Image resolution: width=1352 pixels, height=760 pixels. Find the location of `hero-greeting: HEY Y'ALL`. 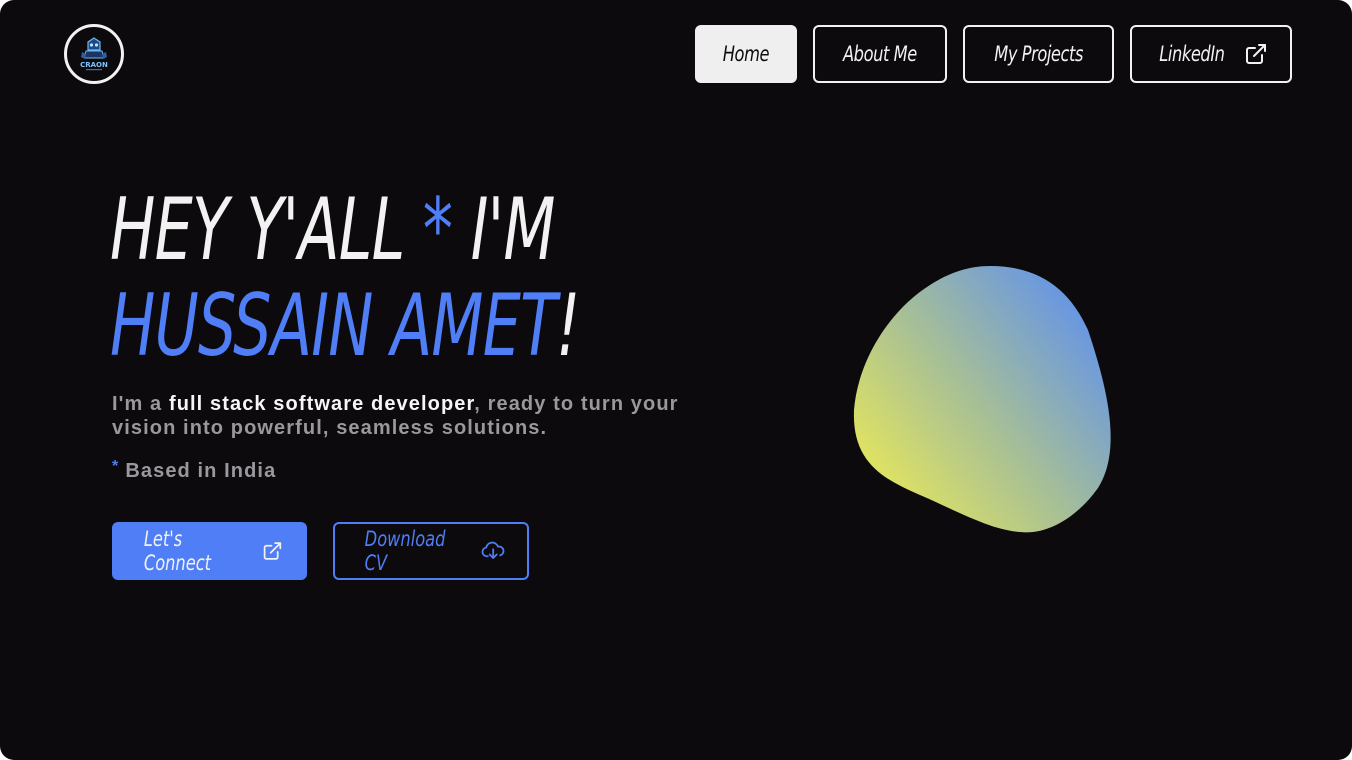

hero-greeting: HEY Y'ALL is located at coordinates (266, 230).